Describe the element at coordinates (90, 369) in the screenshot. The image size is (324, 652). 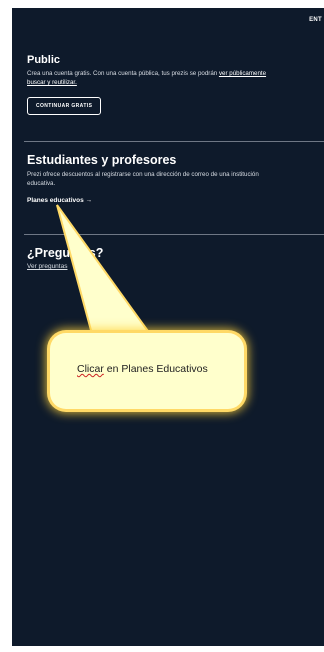
I see `annotation-word: Clicar` at that location.